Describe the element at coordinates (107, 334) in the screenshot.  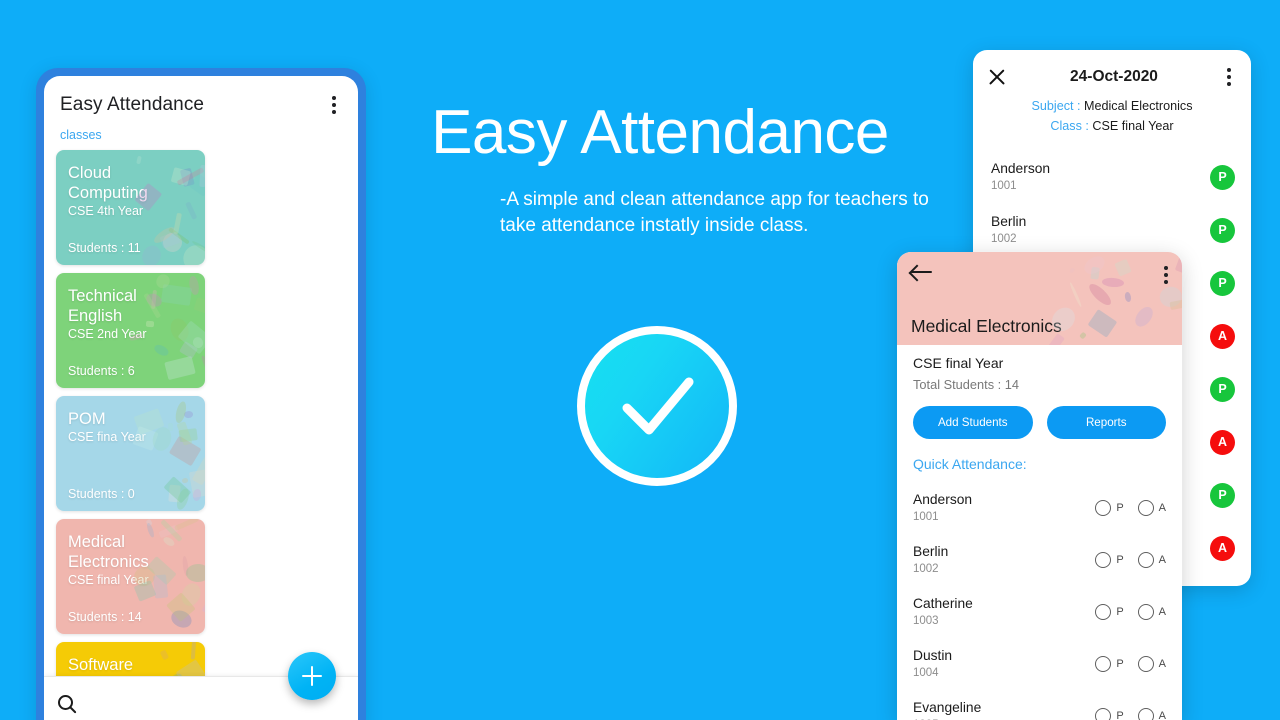
I see `class-card-year: CSE 2nd Year` at that location.